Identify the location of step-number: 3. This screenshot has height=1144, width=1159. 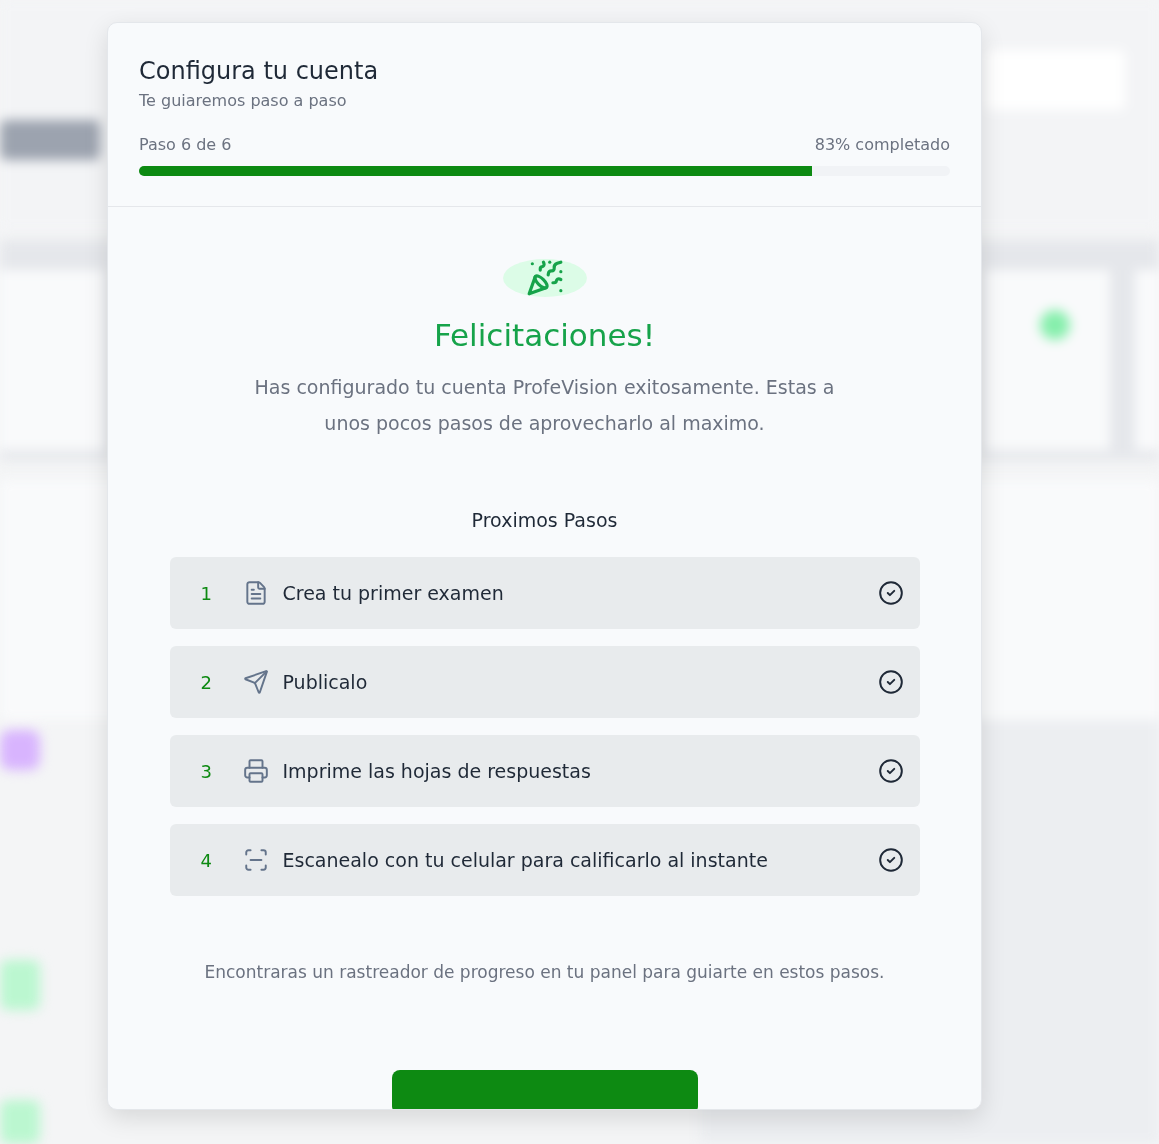
(206, 771).